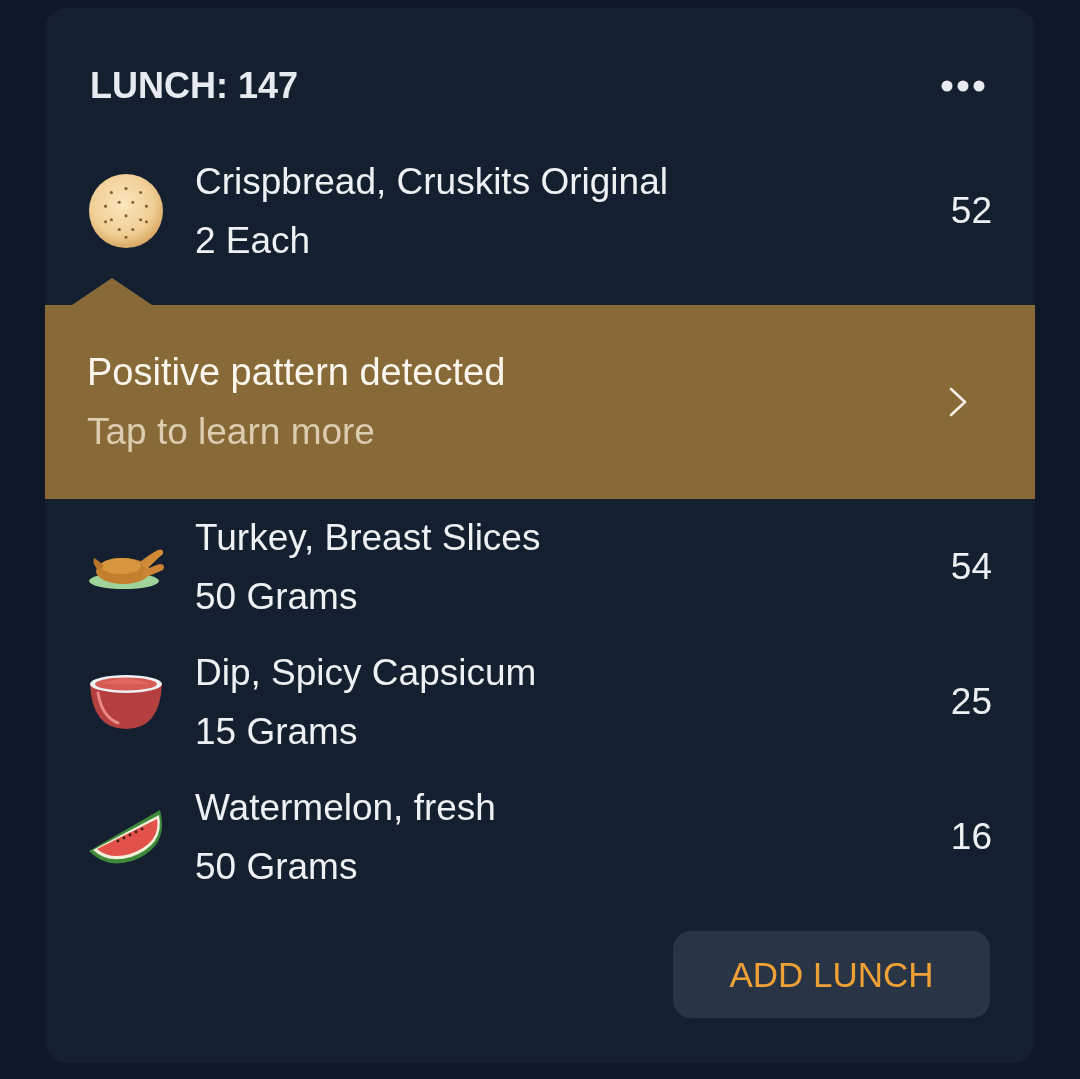  I want to click on food-name: Watermelon, fresh, so click(345, 807).